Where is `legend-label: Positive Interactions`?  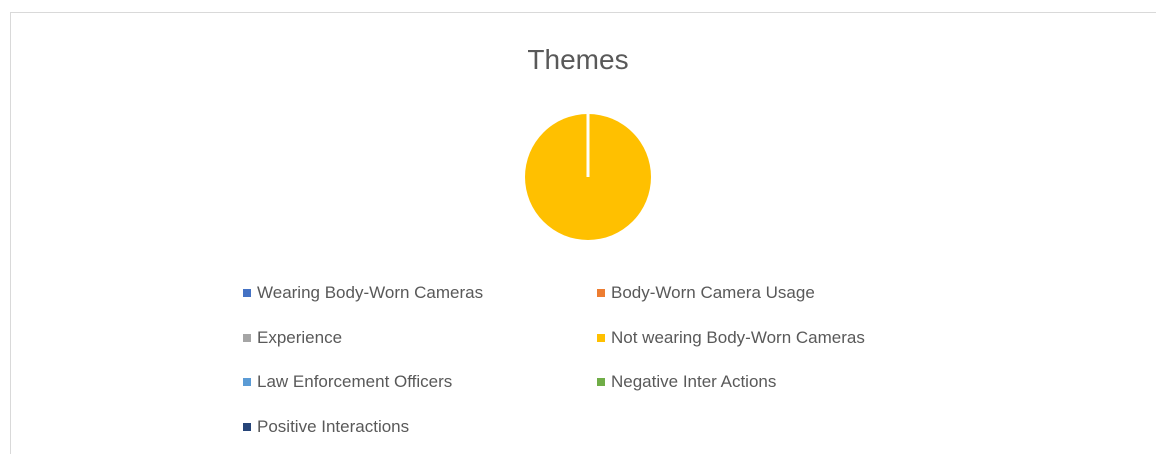 legend-label: Positive Interactions is located at coordinates (333, 426).